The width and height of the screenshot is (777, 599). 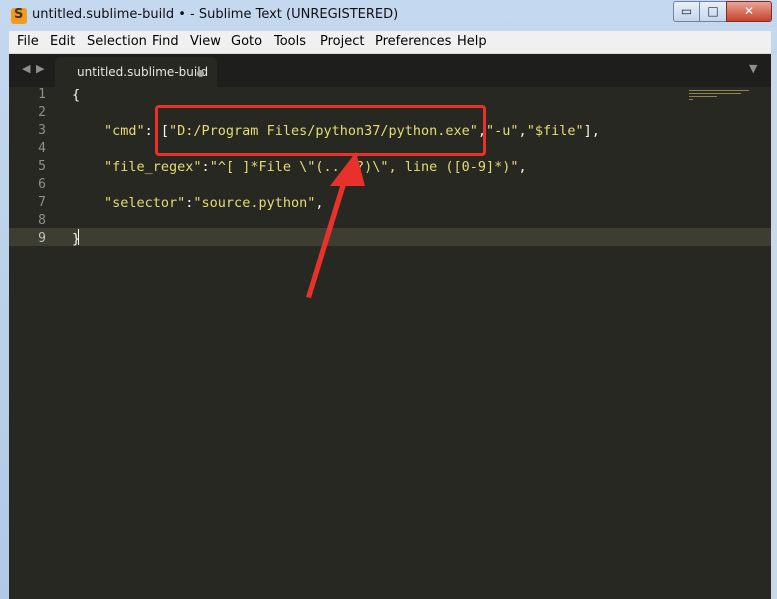 I want to click on line-number-active: 9, so click(x=42, y=238).